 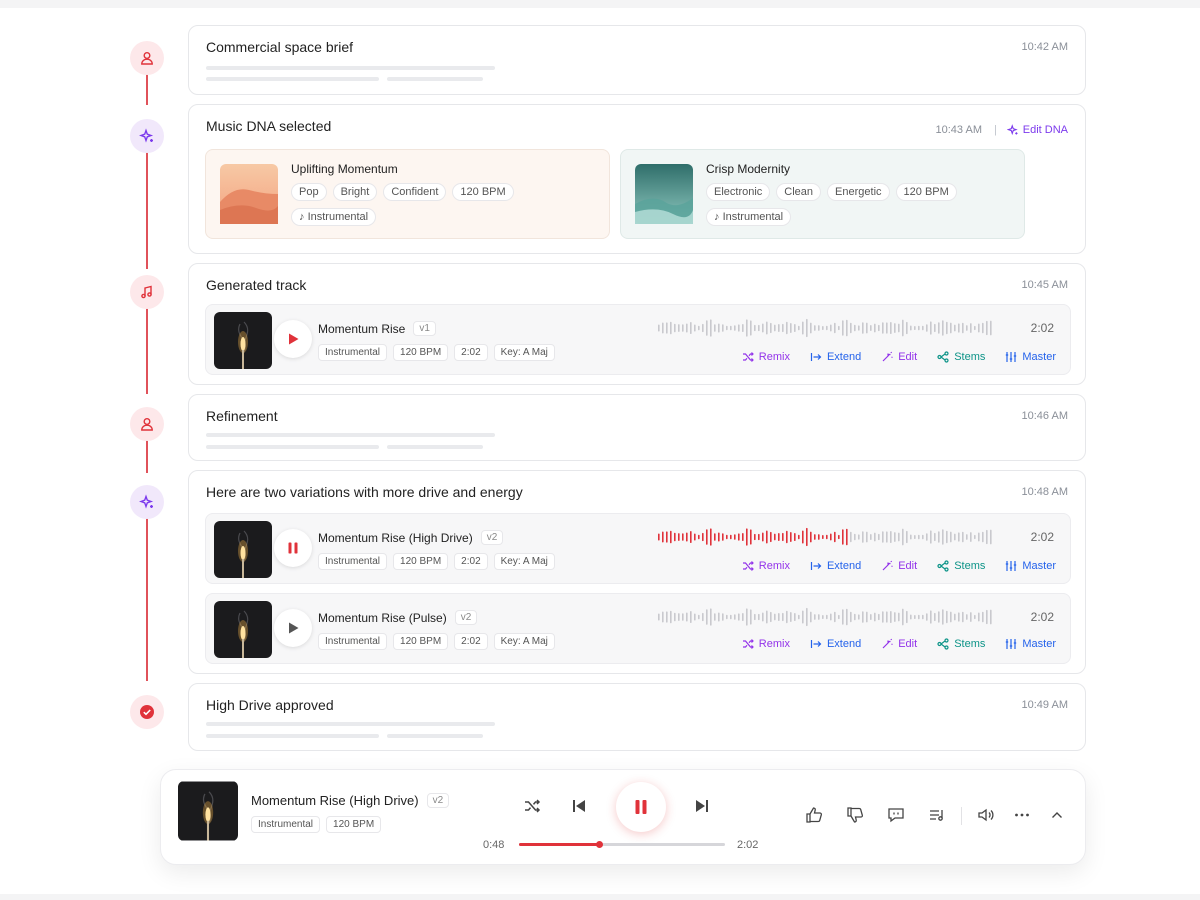 What do you see at coordinates (395, 537) in the screenshot?
I see `track-title: Momentum Rise (High Drive)` at bounding box center [395, 537].